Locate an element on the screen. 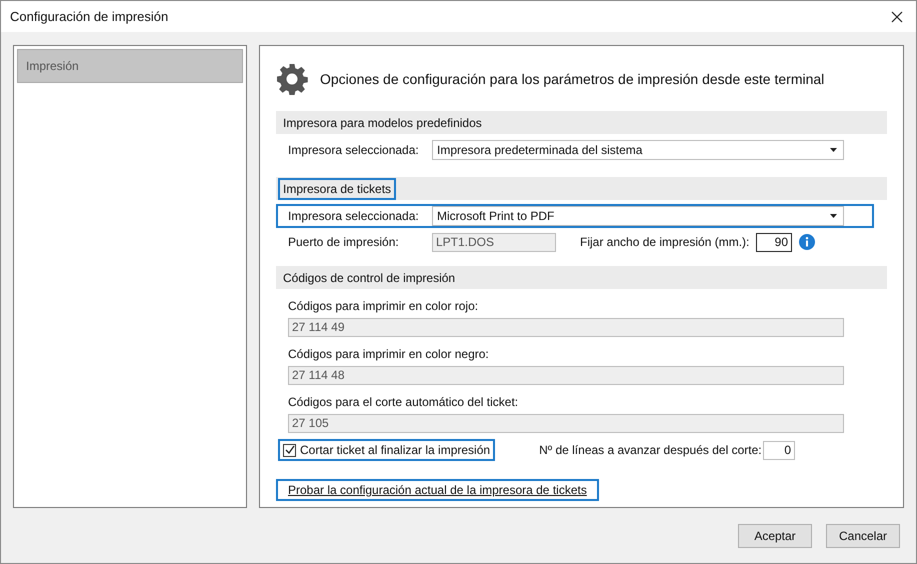  accept-button: Aceptar is located at coordinates (775, 536).